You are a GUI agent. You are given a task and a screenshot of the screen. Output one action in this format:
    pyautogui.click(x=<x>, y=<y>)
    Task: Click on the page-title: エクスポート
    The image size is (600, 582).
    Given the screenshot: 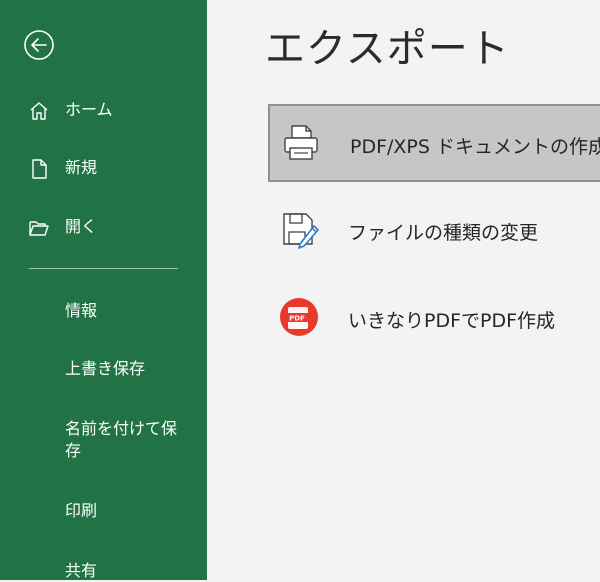 What is the action you would take?
    pyautogui.click(x=387, y=49)
    